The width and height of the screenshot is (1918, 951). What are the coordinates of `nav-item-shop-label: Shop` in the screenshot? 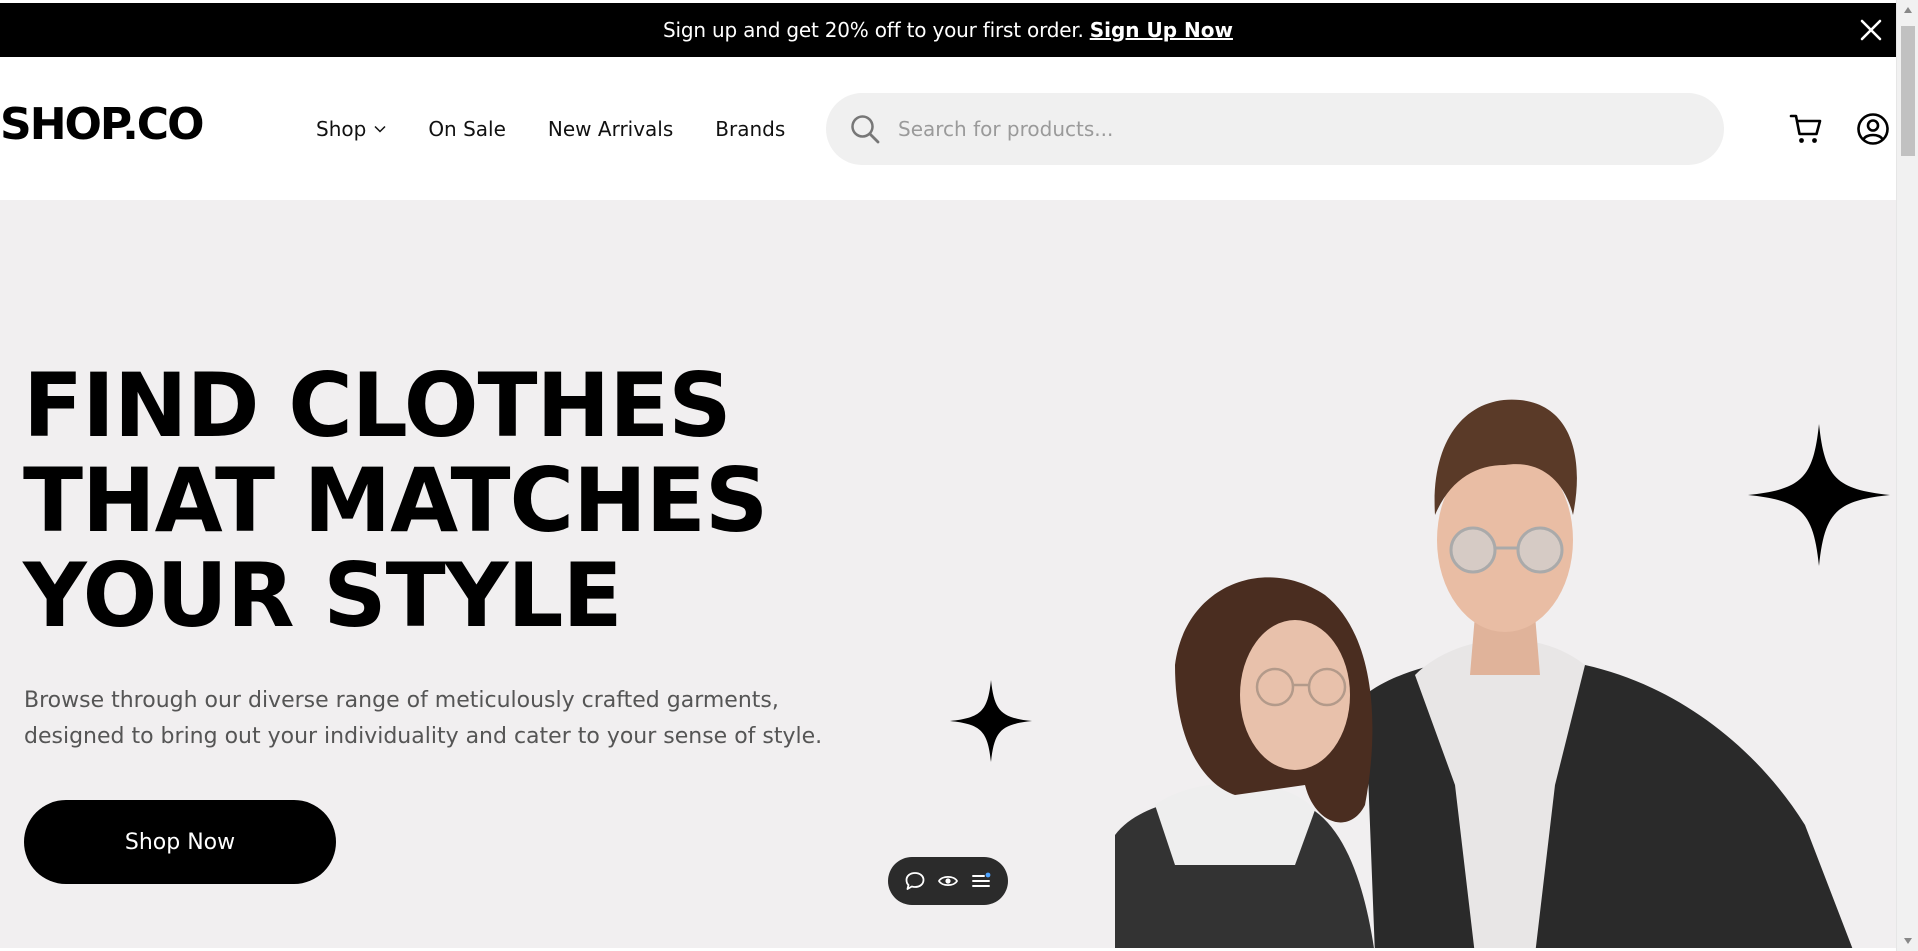 It's located at (341, 129).